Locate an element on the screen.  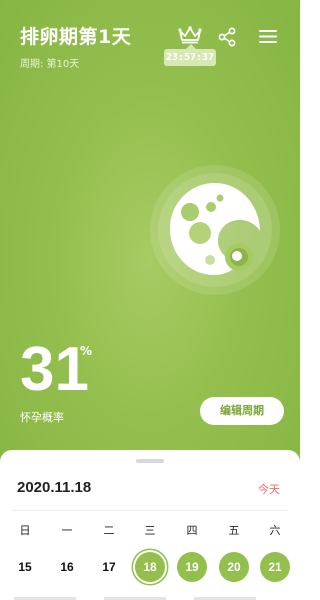
divider is located at coordinates (150, 510).